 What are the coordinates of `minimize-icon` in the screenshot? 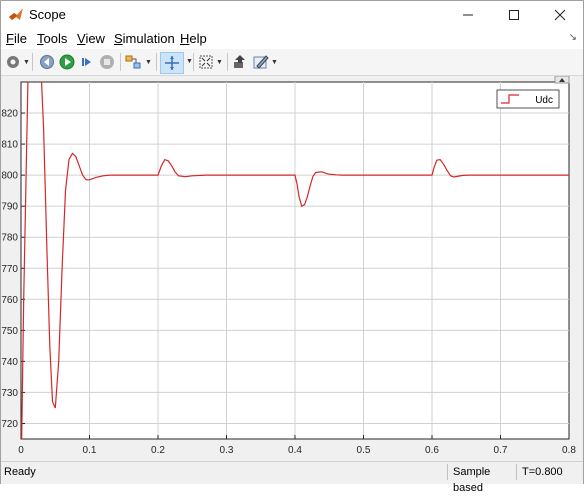 It's located at (468, 15).